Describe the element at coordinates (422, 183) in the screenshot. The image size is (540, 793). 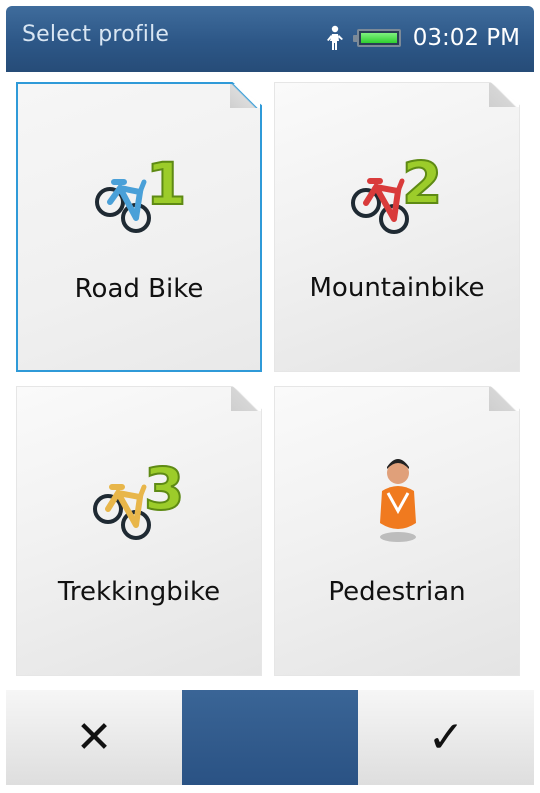
I see `profile-number-2: 2` at that location.